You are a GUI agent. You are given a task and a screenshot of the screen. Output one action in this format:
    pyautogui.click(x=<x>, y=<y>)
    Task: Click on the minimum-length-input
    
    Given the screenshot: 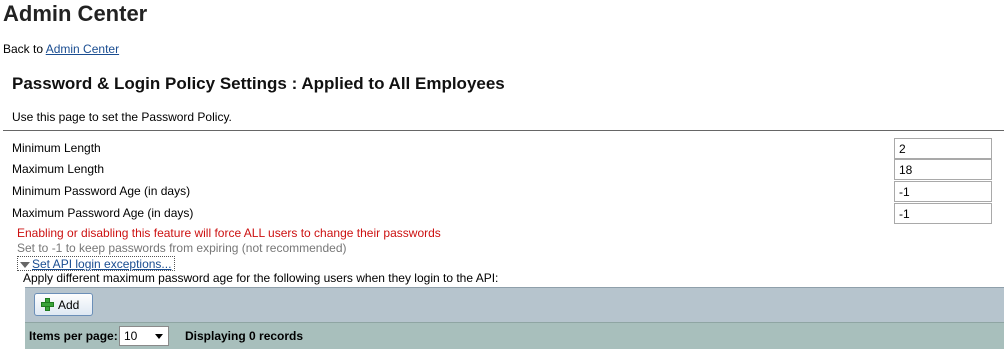 What is the action you would take?
    pyautogui.click(x=943, y=148)
    